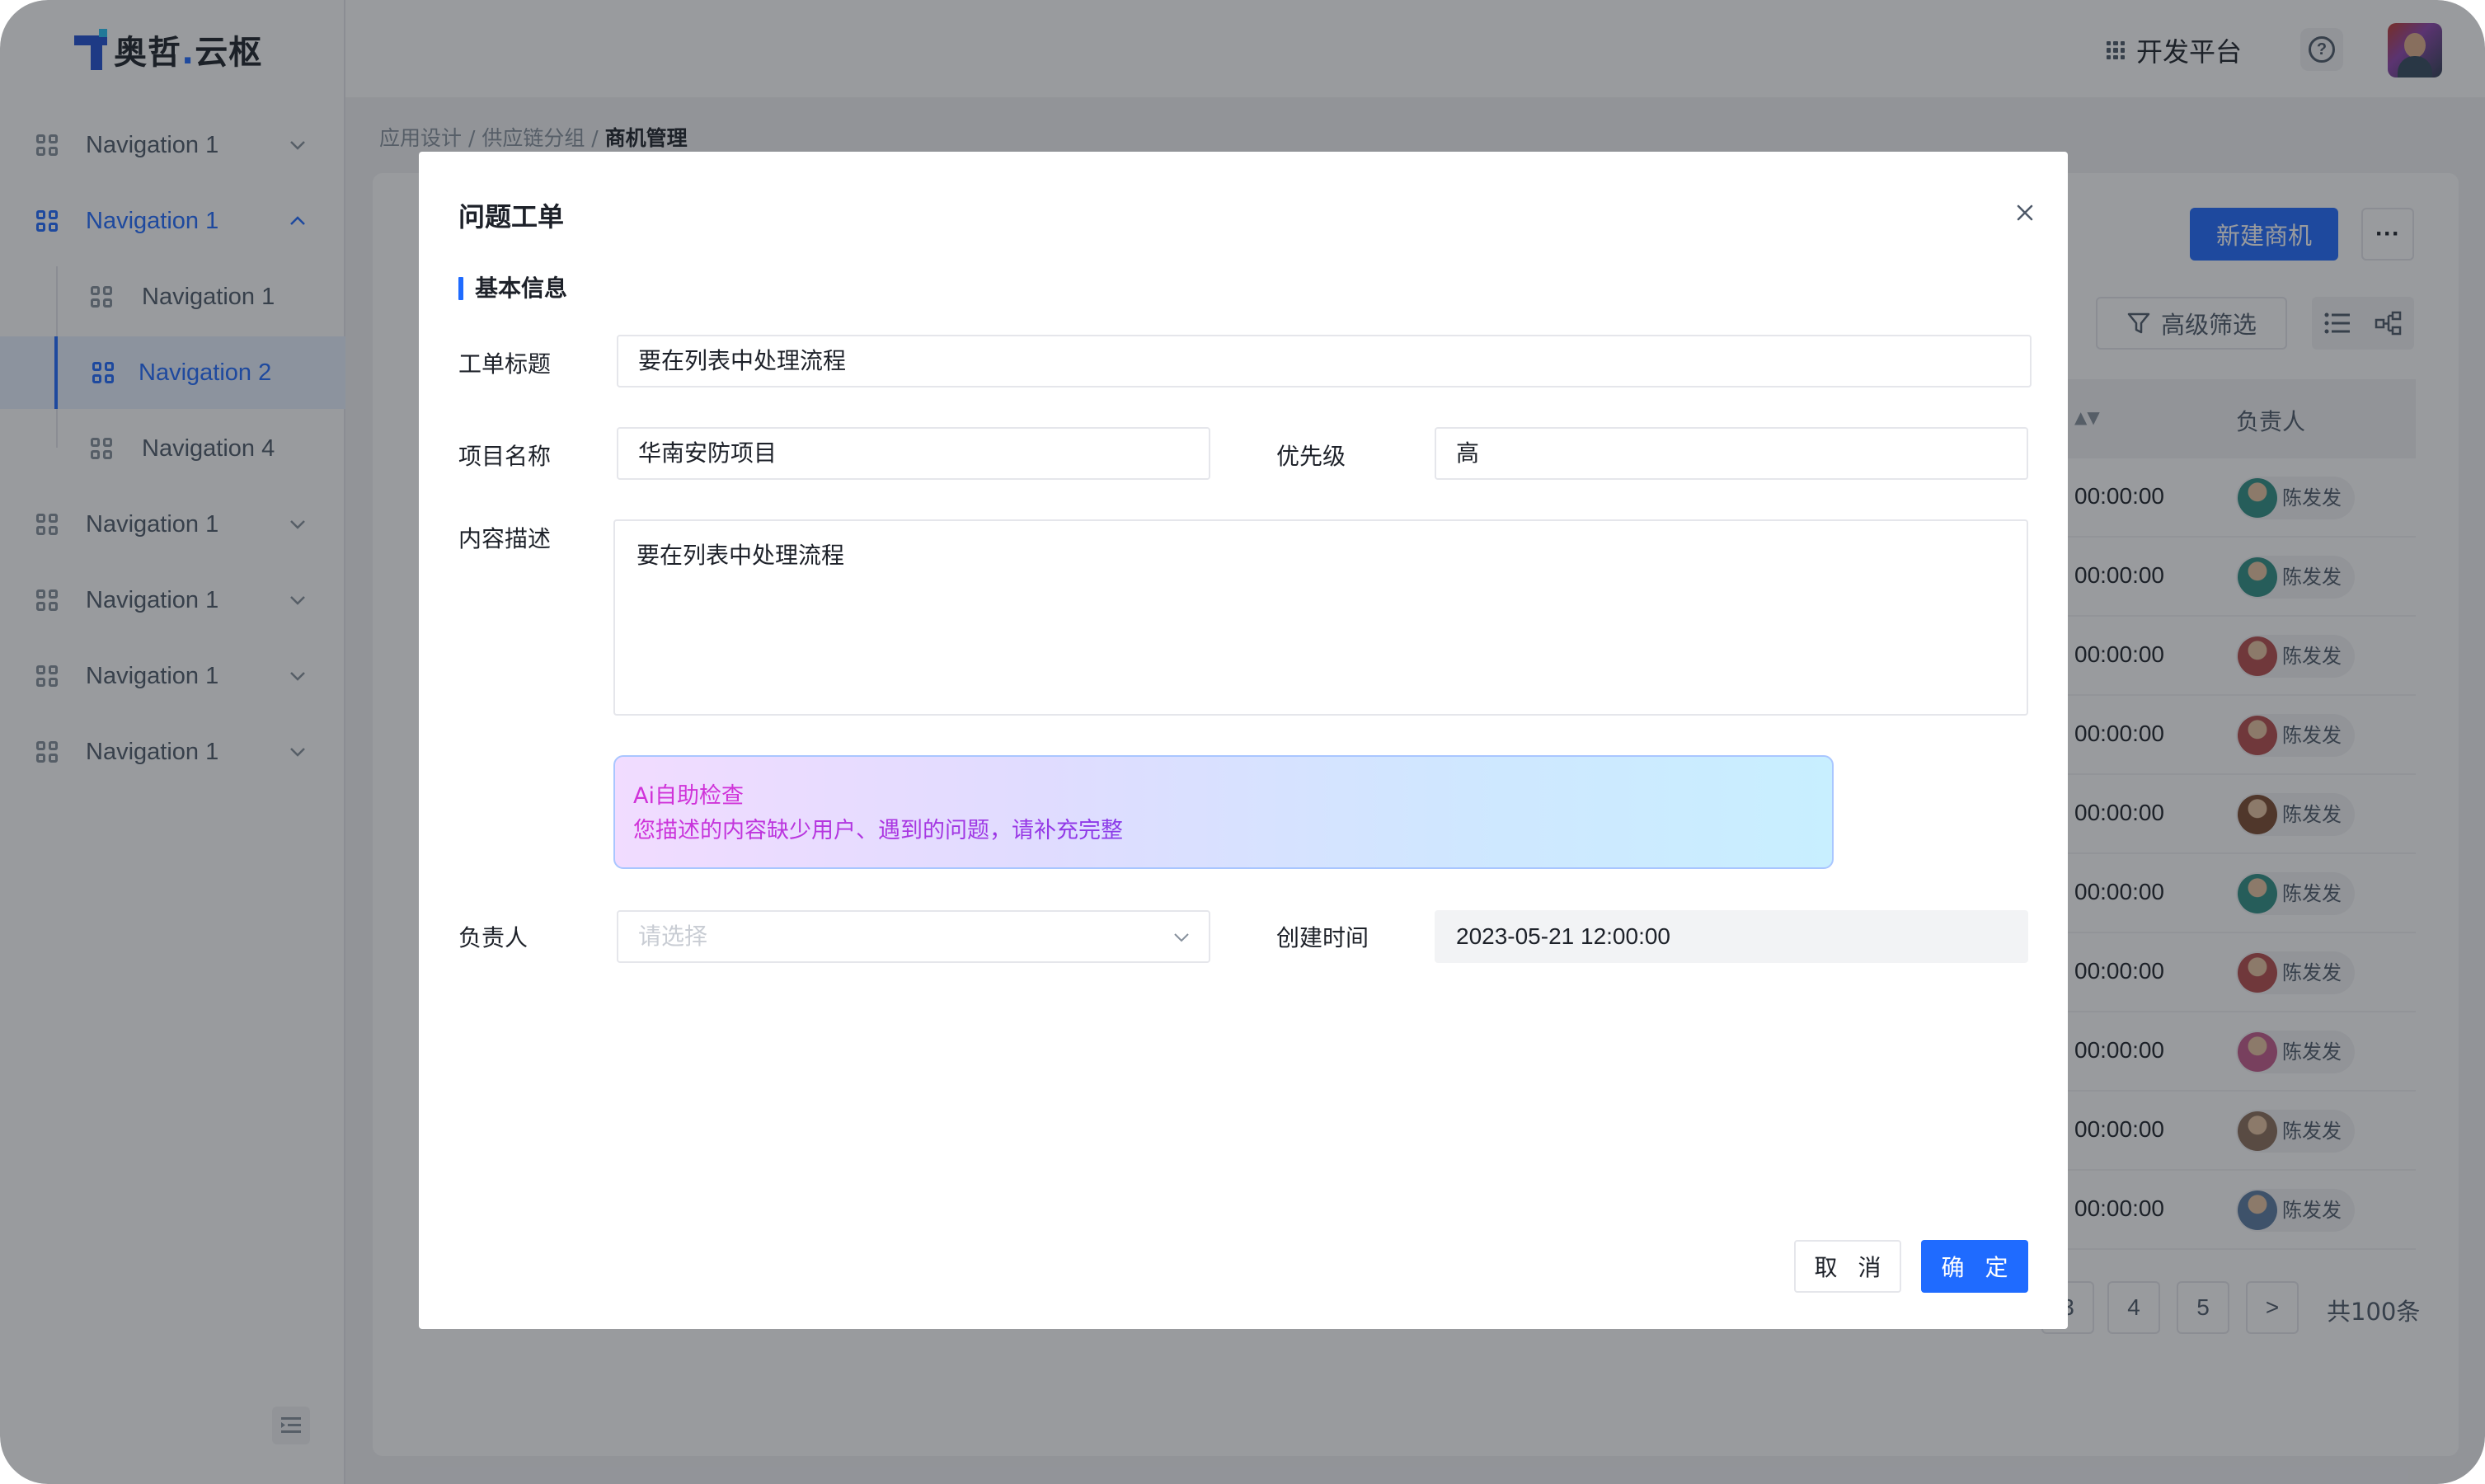 The width and height of the screenshot is (2485, 1484). What do you see at coordinates (1974, 1266) in the screenshot?
I see `confirm-button: 确 定` at bounding box center [1974, 1266].